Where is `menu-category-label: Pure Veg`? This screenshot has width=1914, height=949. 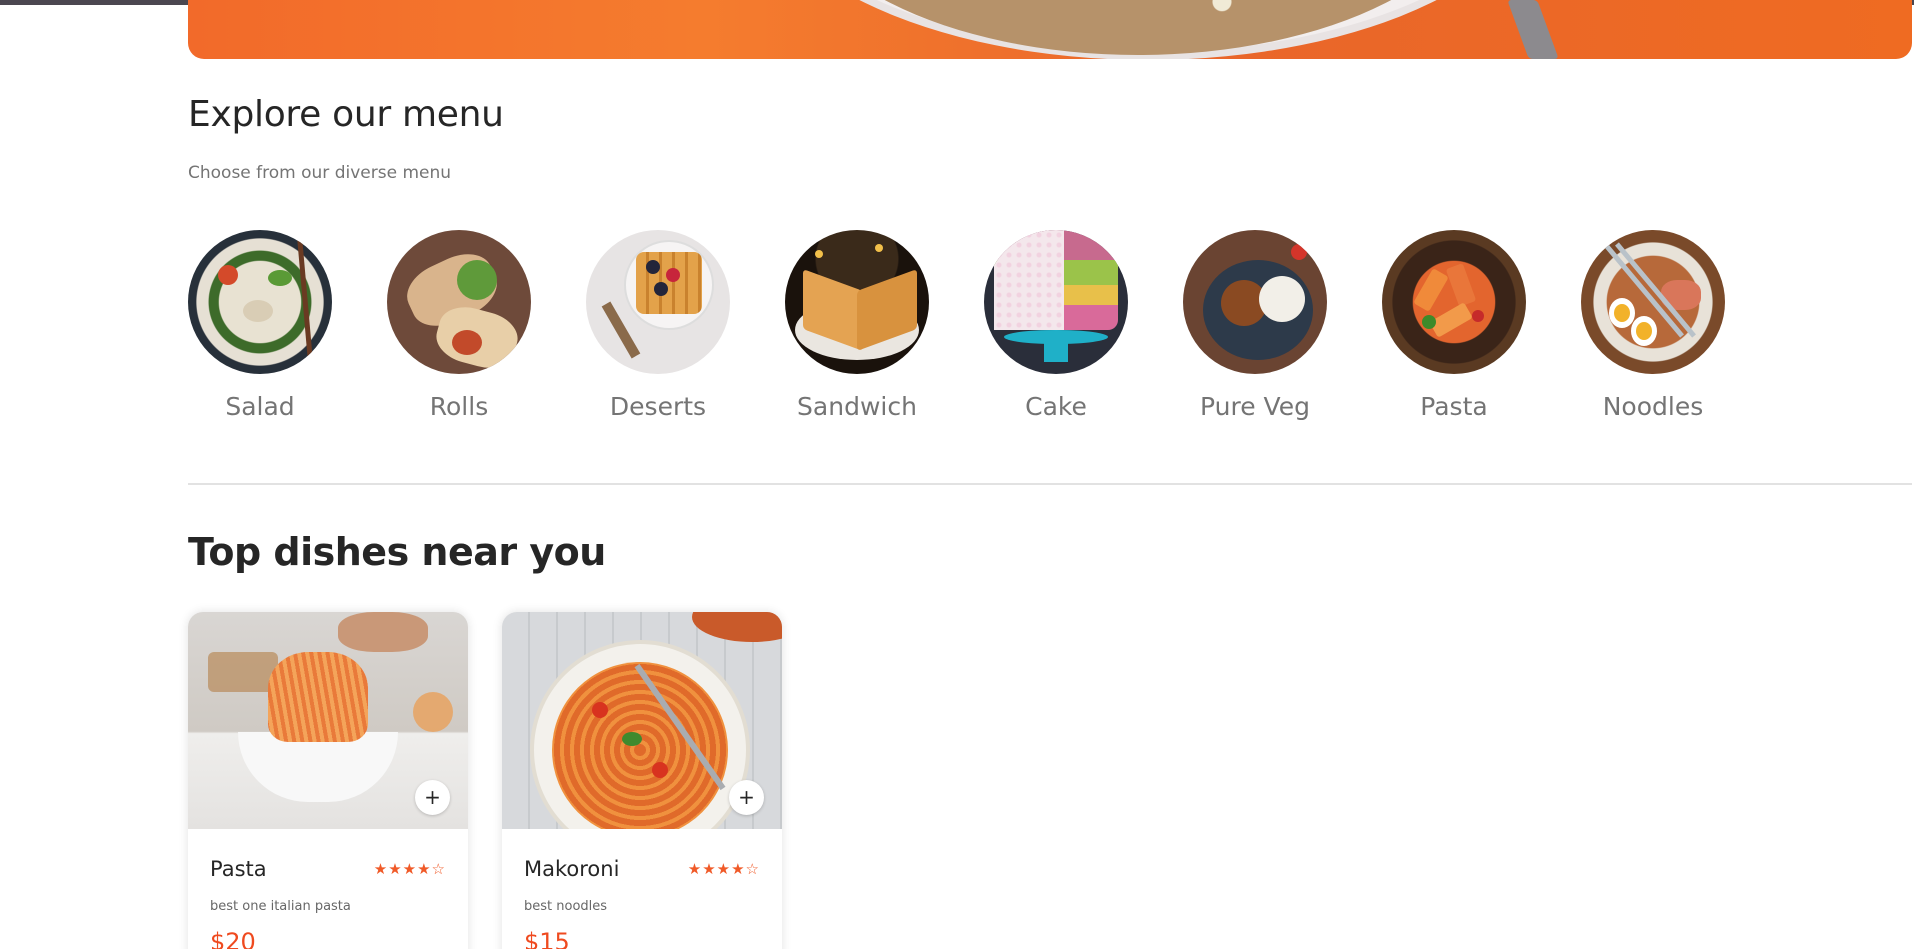
menu-category-label: Pure Veg is located at coordinates (1255, 406).